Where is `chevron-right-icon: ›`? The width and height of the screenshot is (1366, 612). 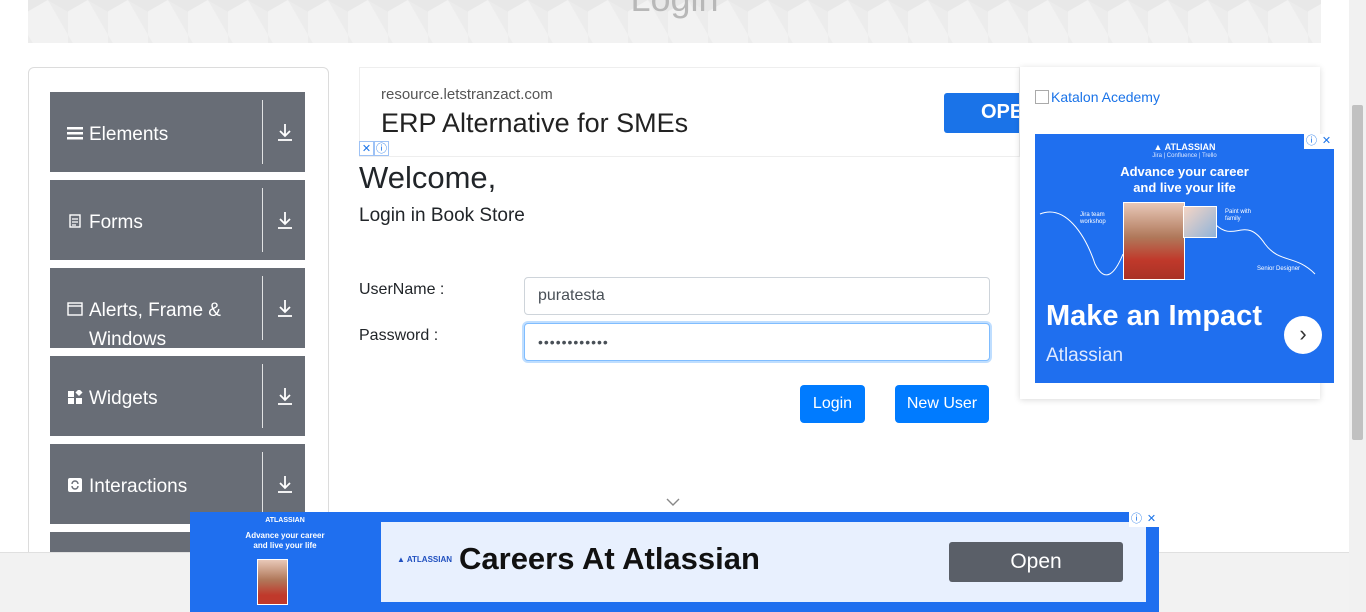
chevron-right-icon: › is located at coordinates (1303, 335).